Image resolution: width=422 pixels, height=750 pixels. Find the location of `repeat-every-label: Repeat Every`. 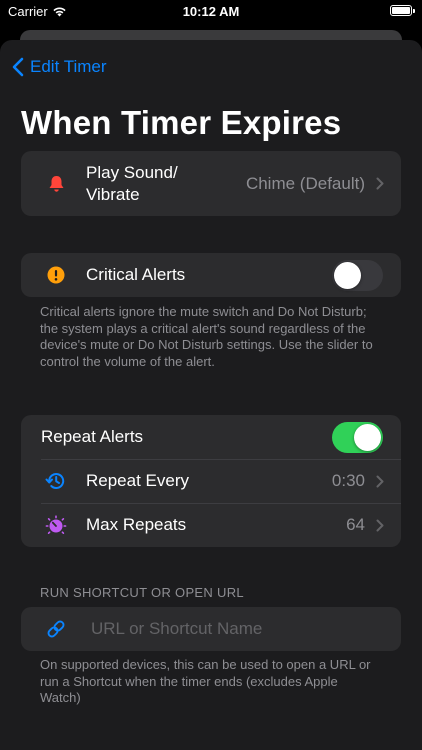

repeat-every-label: Repeat Every is located at coordinates (137, 480).